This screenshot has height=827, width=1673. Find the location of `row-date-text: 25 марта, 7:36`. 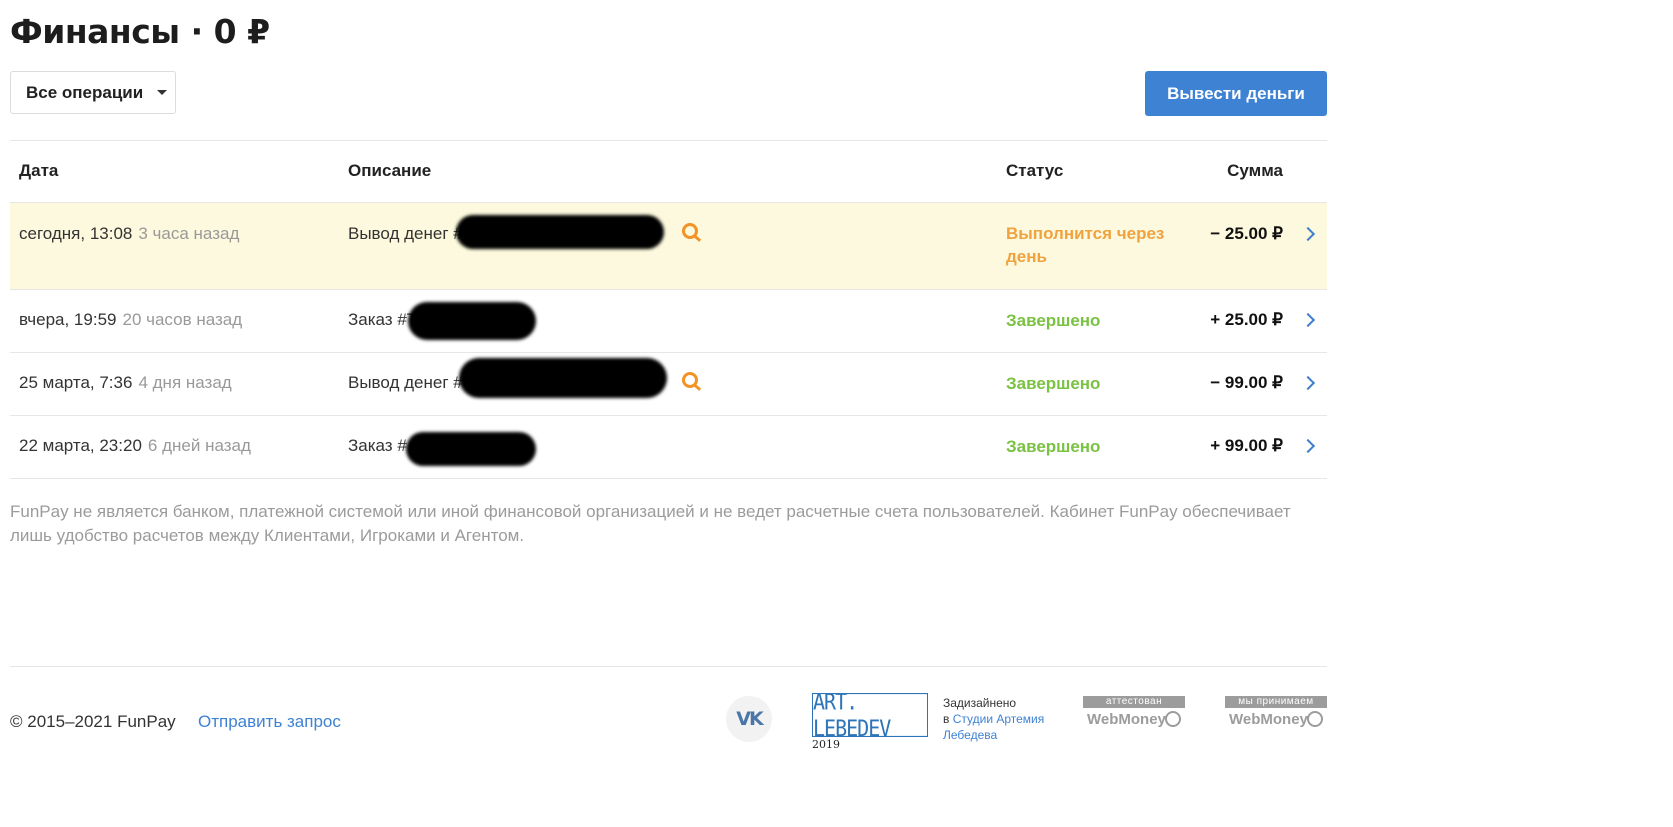

row-date-text: 25 марта, 7:36 is located at coordinates (76, 382).